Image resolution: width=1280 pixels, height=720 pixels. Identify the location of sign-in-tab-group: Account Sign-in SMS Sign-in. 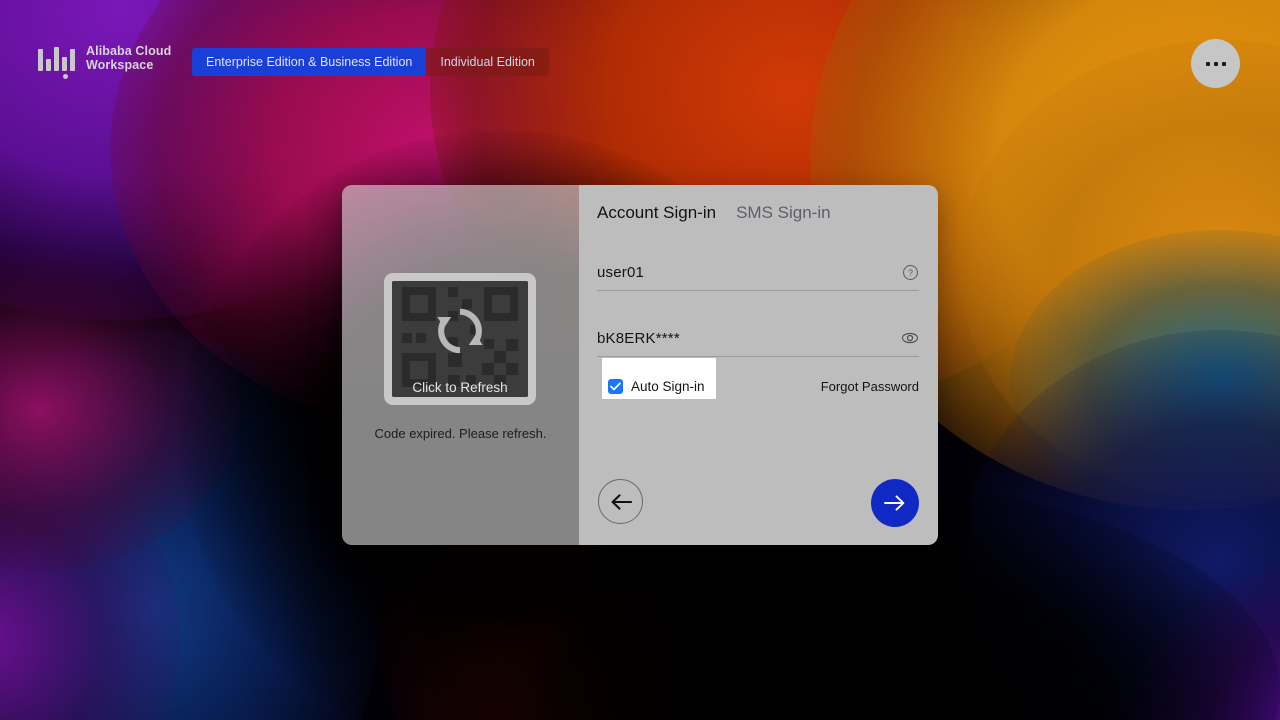
(714, 213).